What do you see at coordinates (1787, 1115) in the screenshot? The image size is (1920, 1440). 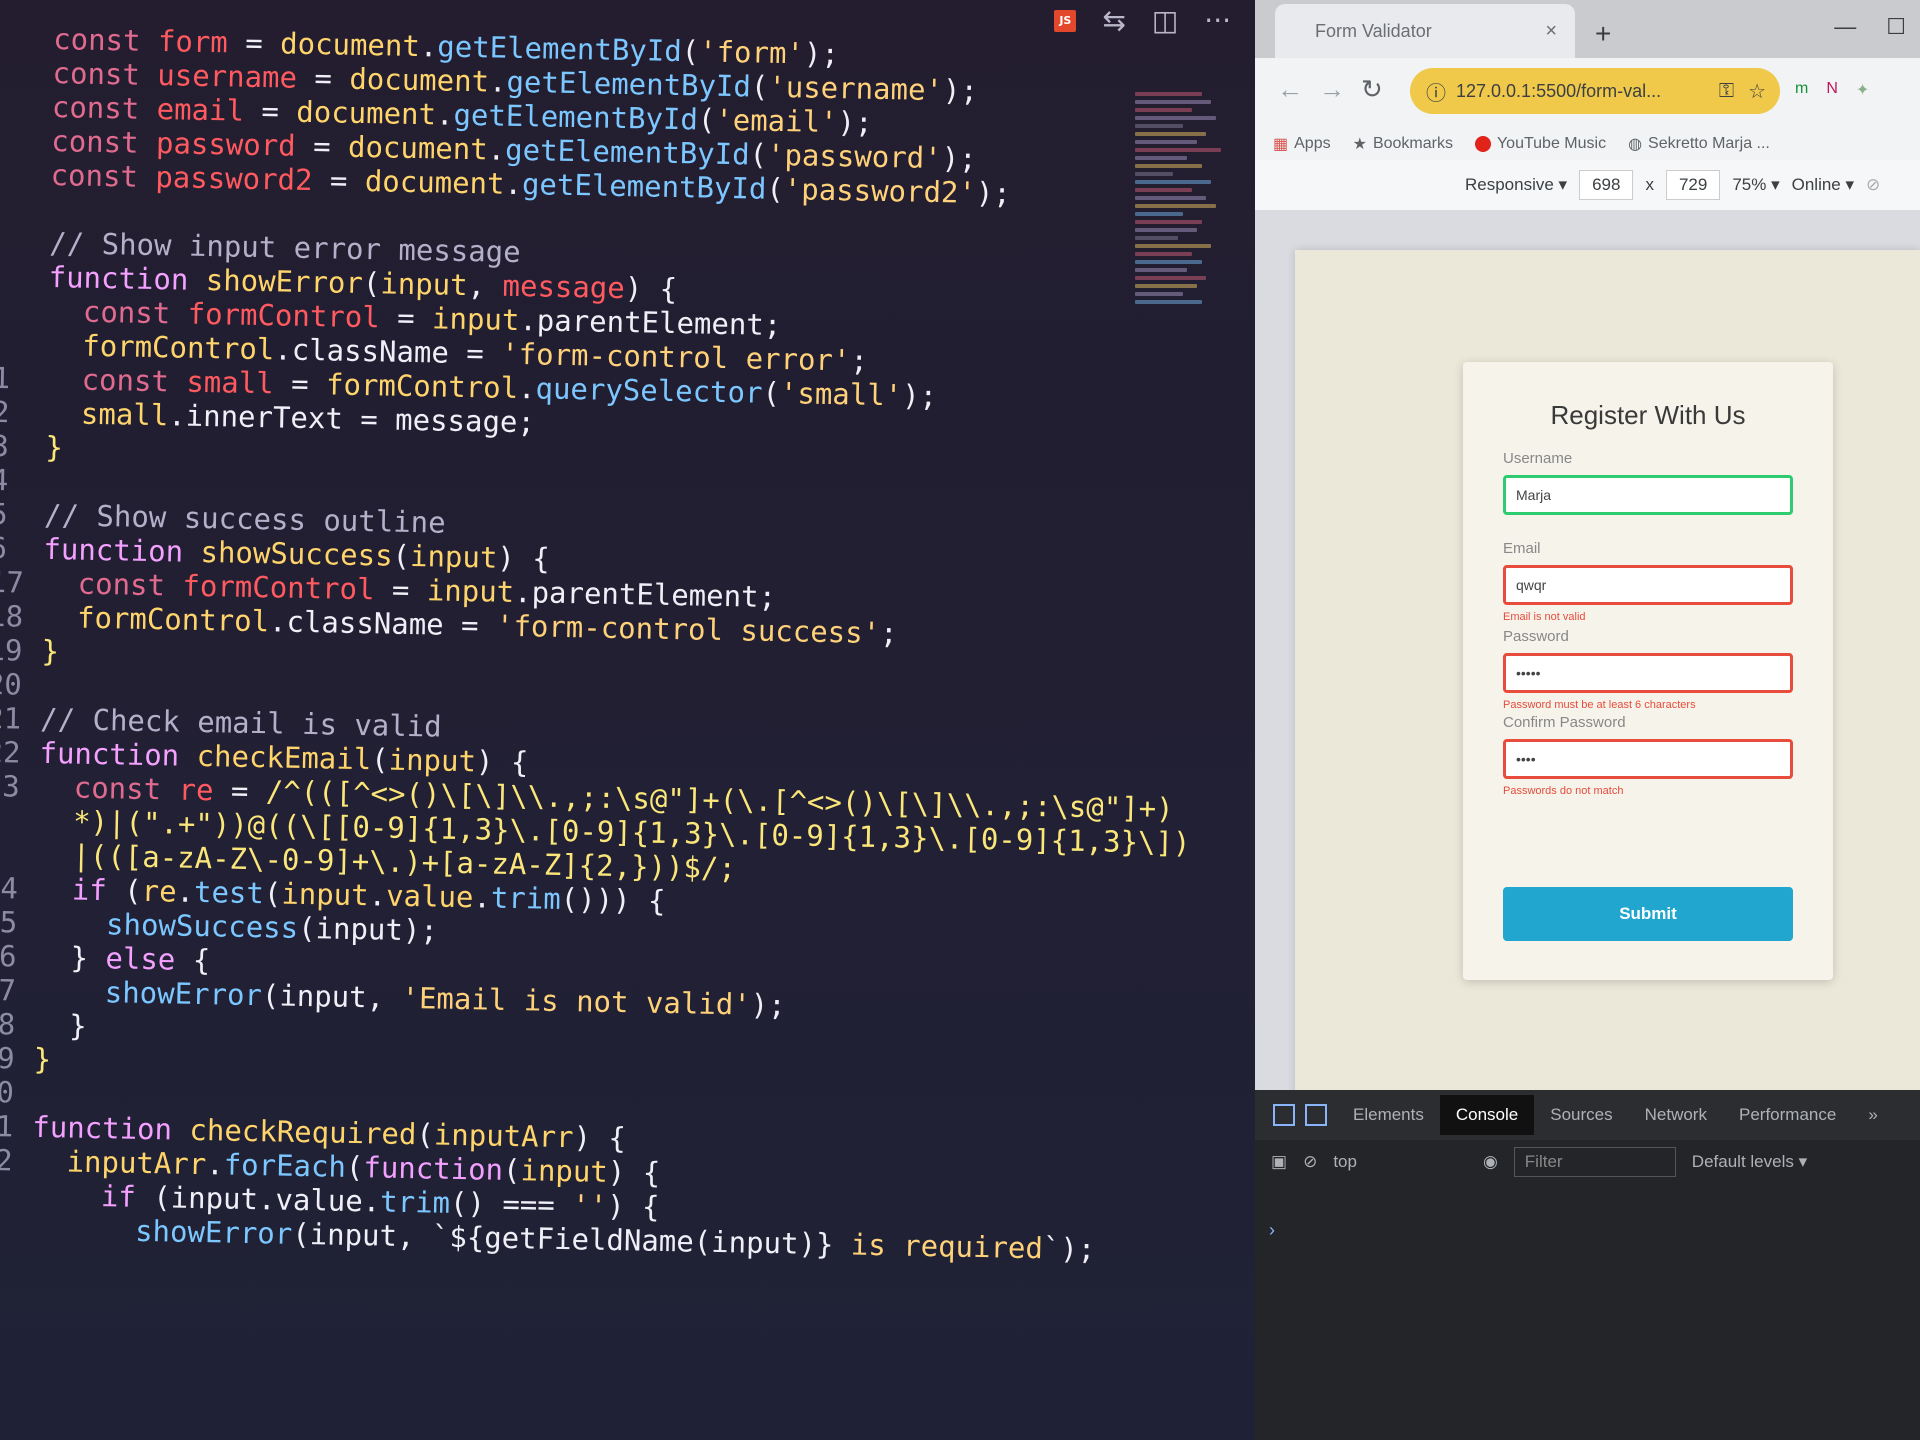 I see `tab-performance: Performance` at bounding box center [1787, 1115].